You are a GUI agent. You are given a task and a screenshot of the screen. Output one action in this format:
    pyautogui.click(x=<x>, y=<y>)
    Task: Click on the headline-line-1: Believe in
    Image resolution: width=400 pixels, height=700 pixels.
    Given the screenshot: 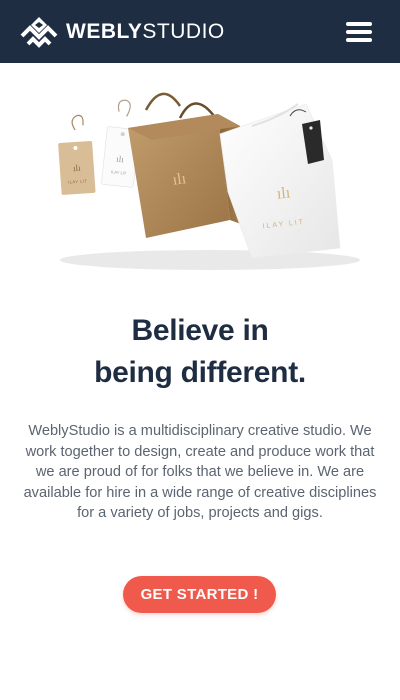 What is the action you would take?
    pyautogui.click(x=200, y=330)
    